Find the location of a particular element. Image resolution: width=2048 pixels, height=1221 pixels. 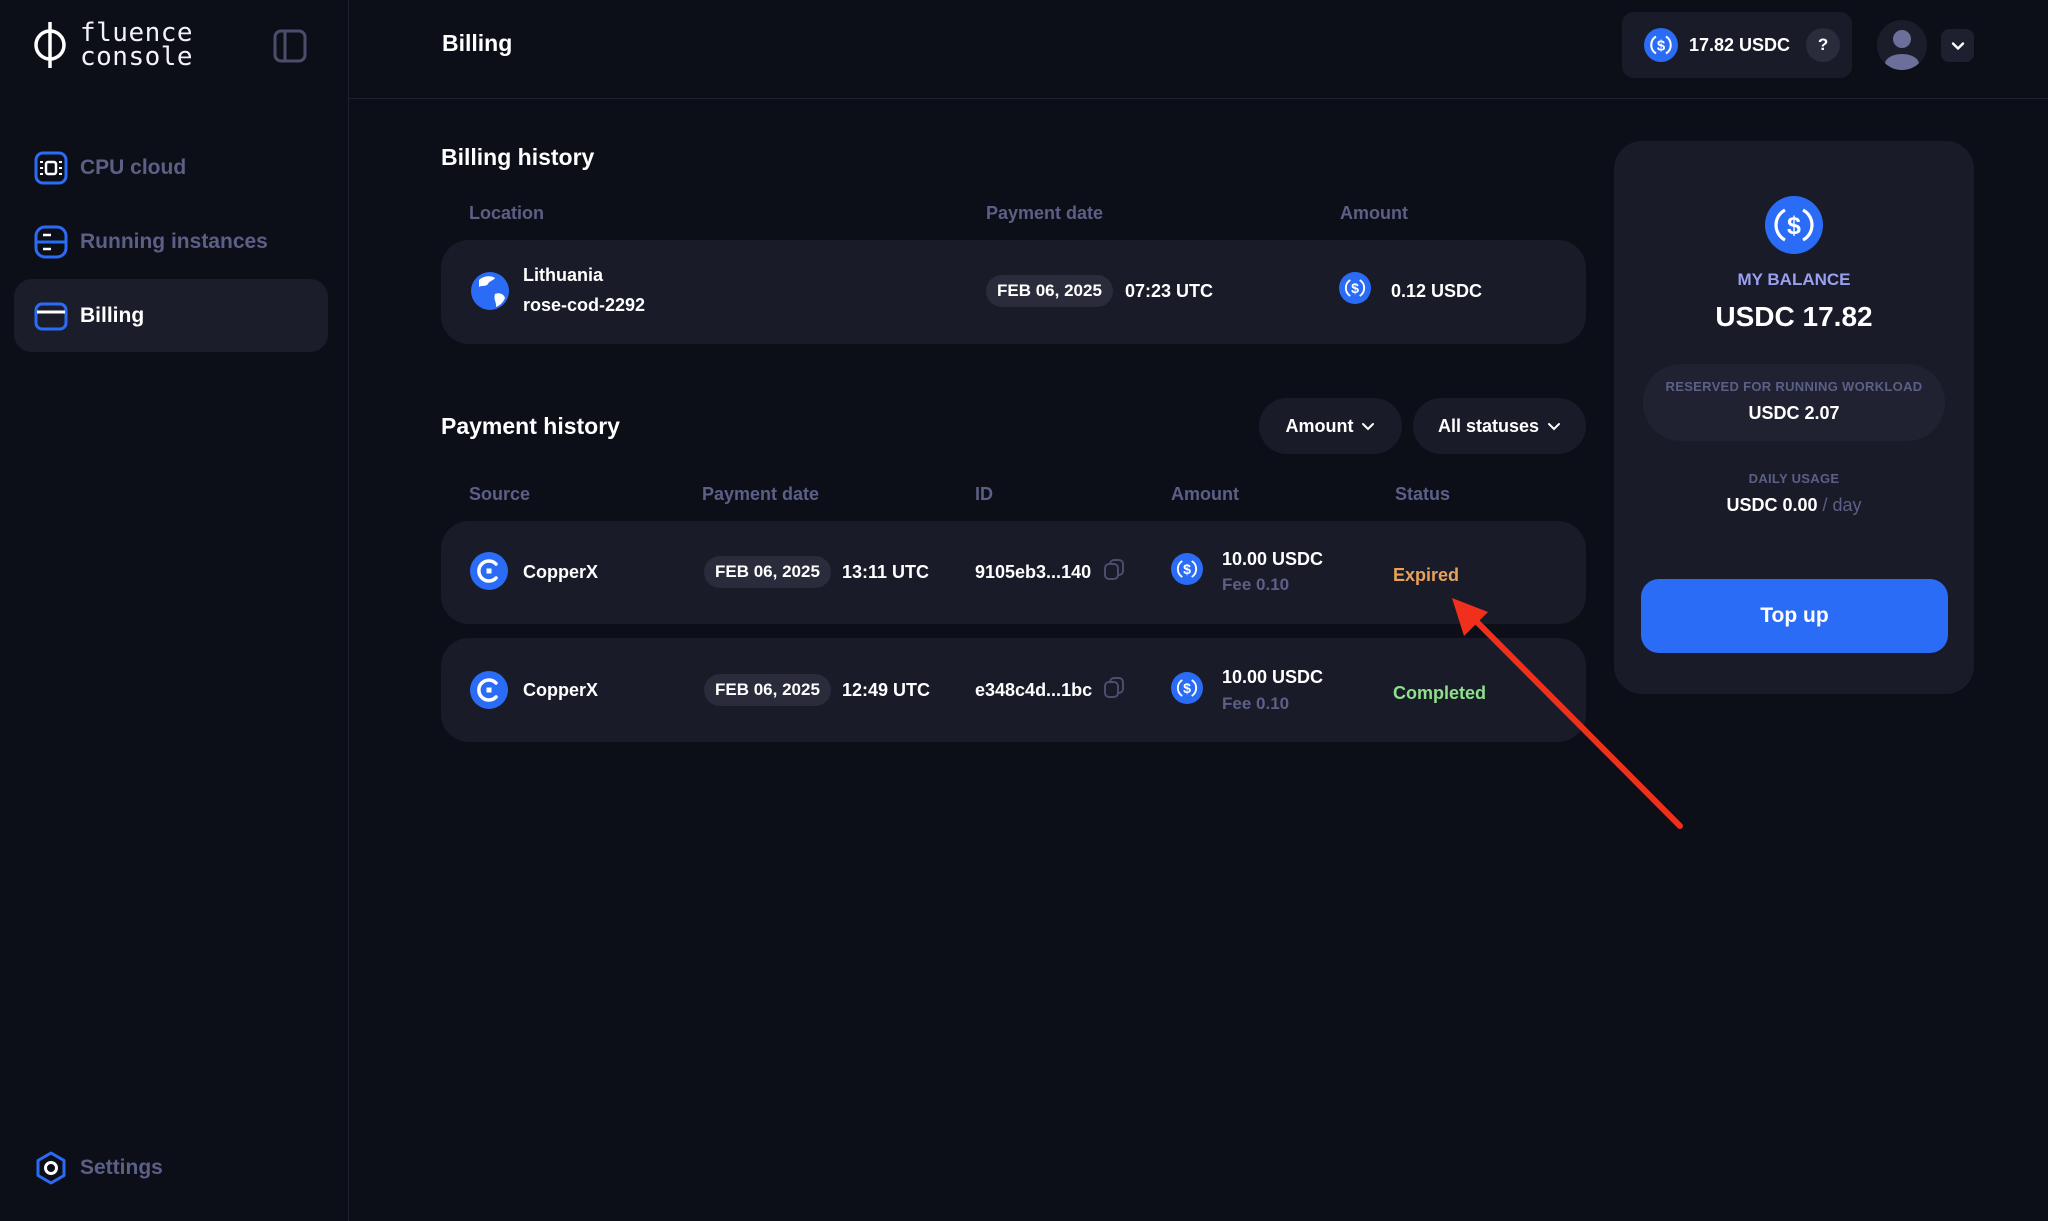

daily-usage-label: DAILY USAGE is located at coordinates (1794, 478).